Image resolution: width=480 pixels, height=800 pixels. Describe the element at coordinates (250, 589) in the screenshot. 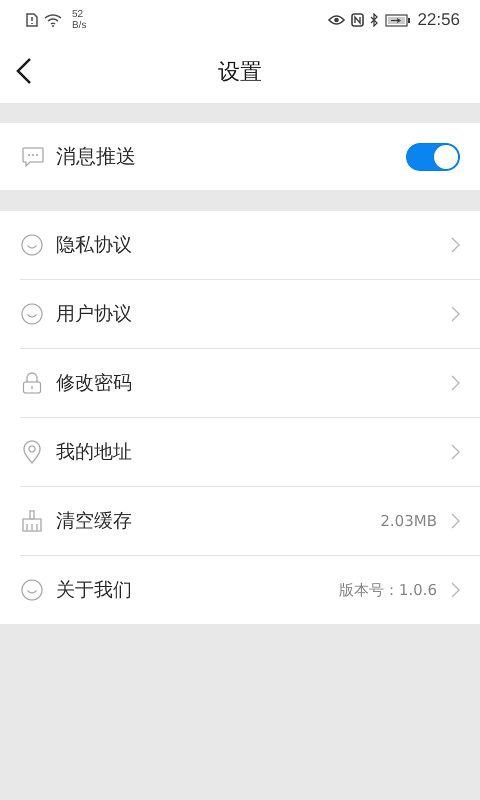

I see `settings-row: 关于我们 版本号：1.0.6` at that location.